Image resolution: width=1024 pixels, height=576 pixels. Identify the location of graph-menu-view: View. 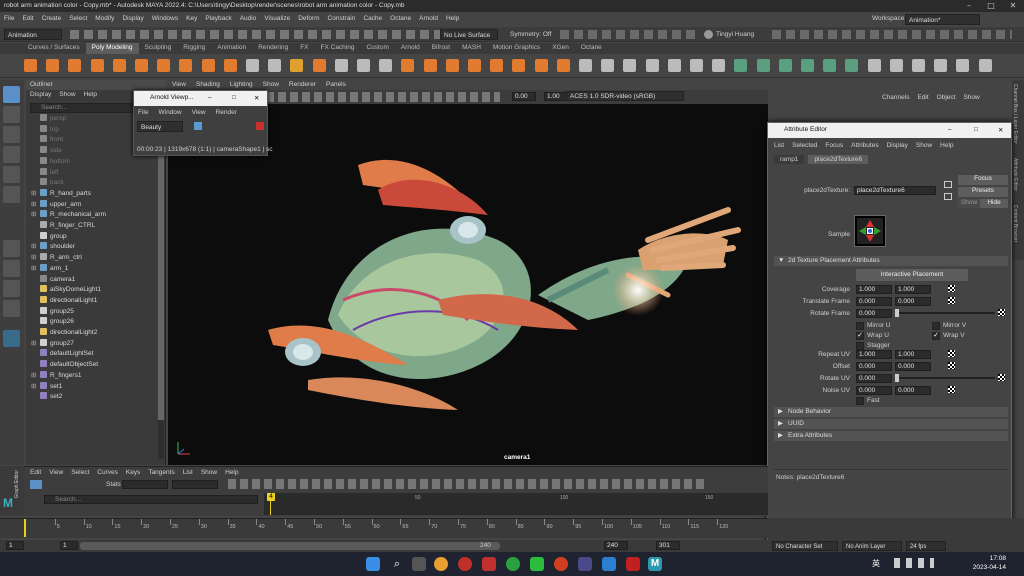
(56, 472).